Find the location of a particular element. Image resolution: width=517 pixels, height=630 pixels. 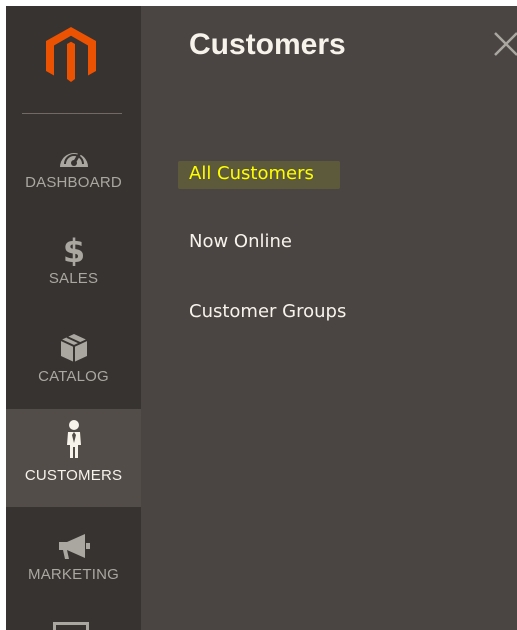

all-customers-link: All Customers is located at coordinates (251, 173).